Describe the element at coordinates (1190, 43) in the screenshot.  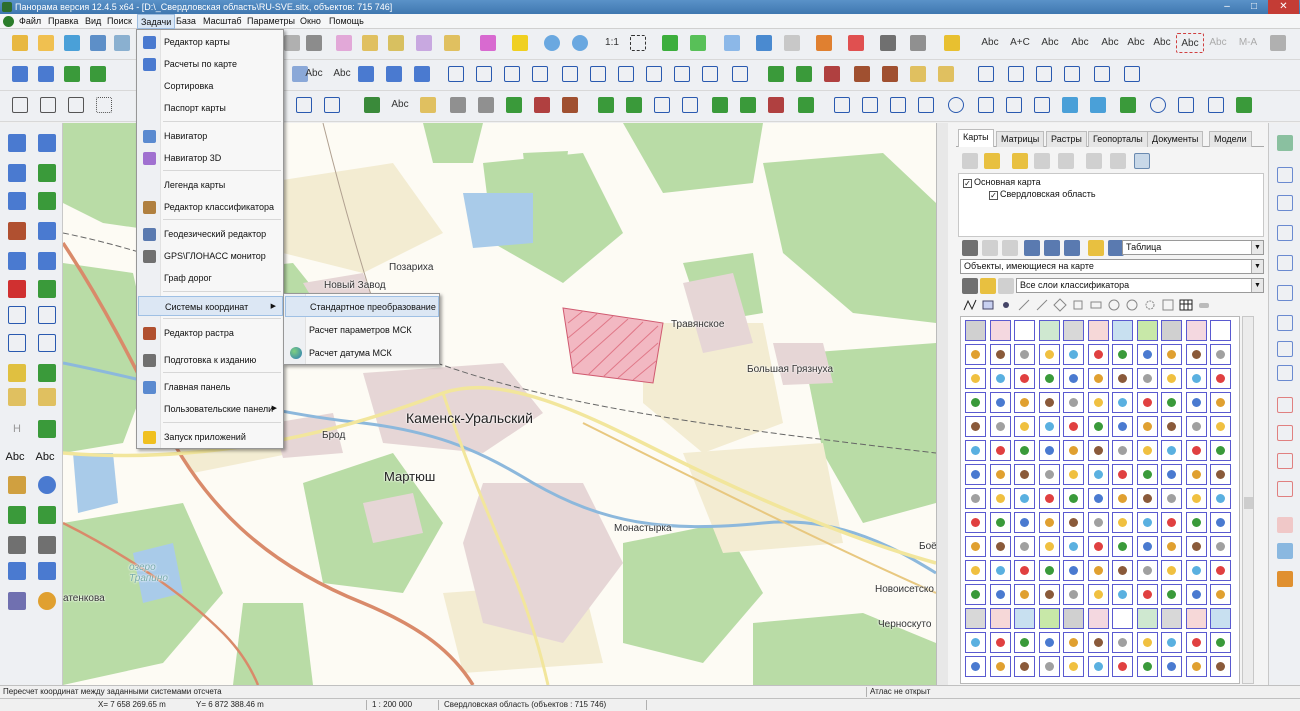
I see `abc-frame-icon: Abc` at that location.